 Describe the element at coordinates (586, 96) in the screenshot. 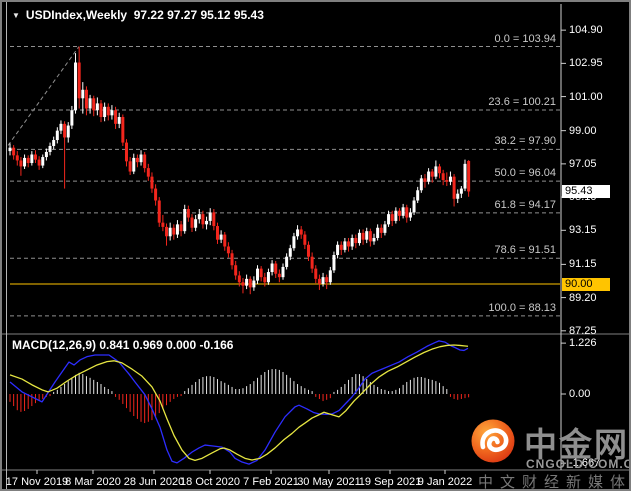

I see `price-axis-label: 101.00` at that location.